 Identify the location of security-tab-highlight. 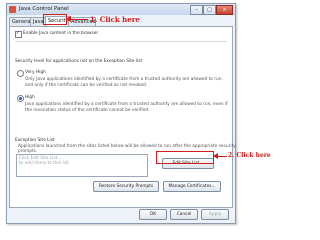
(55, 19).